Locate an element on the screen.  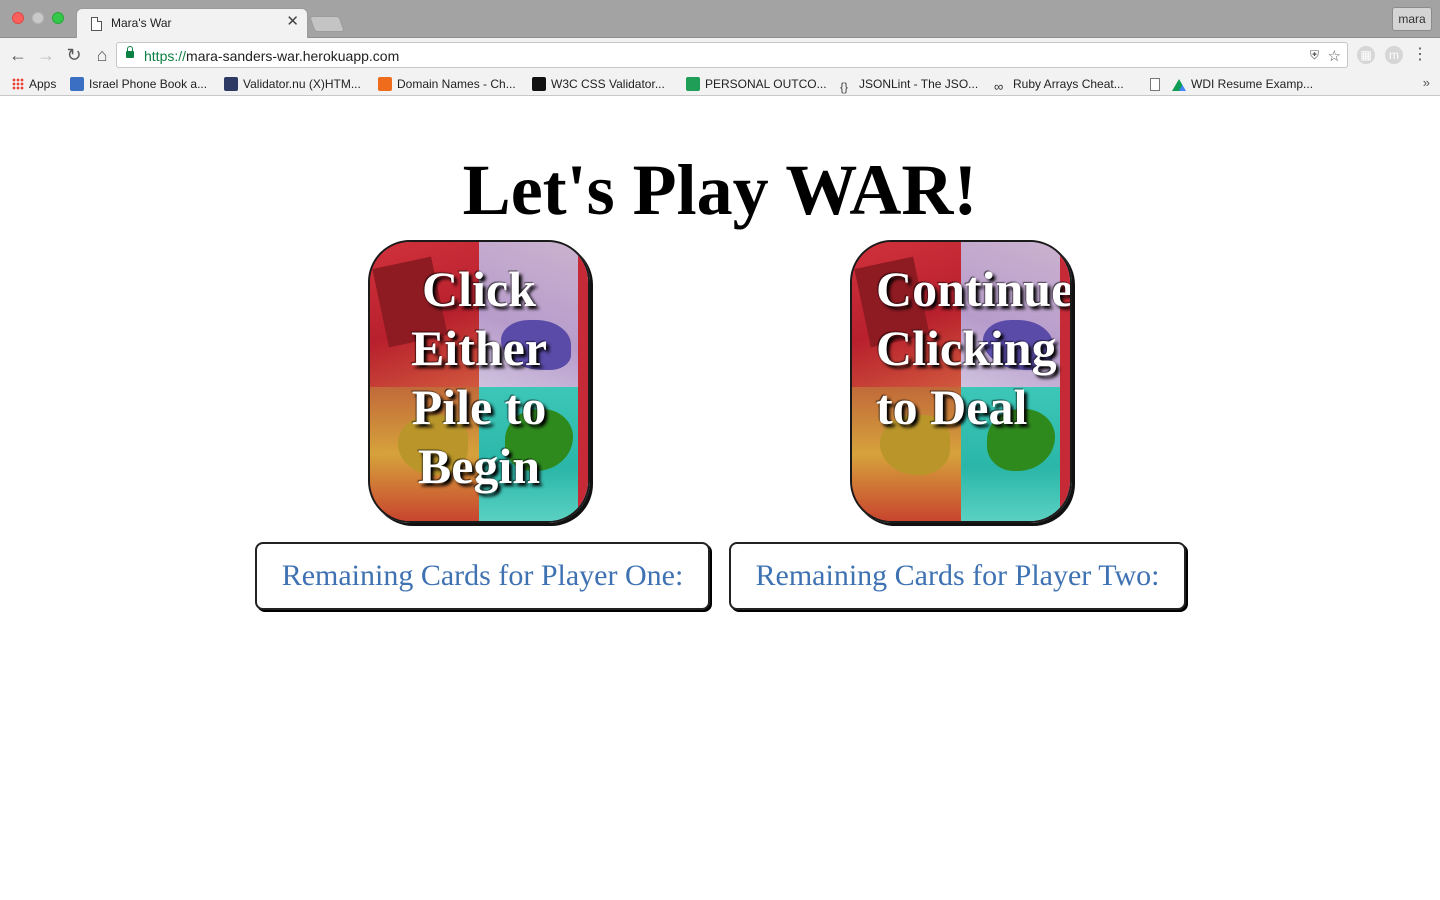
validator-icon is located at coordinates (231, 84).